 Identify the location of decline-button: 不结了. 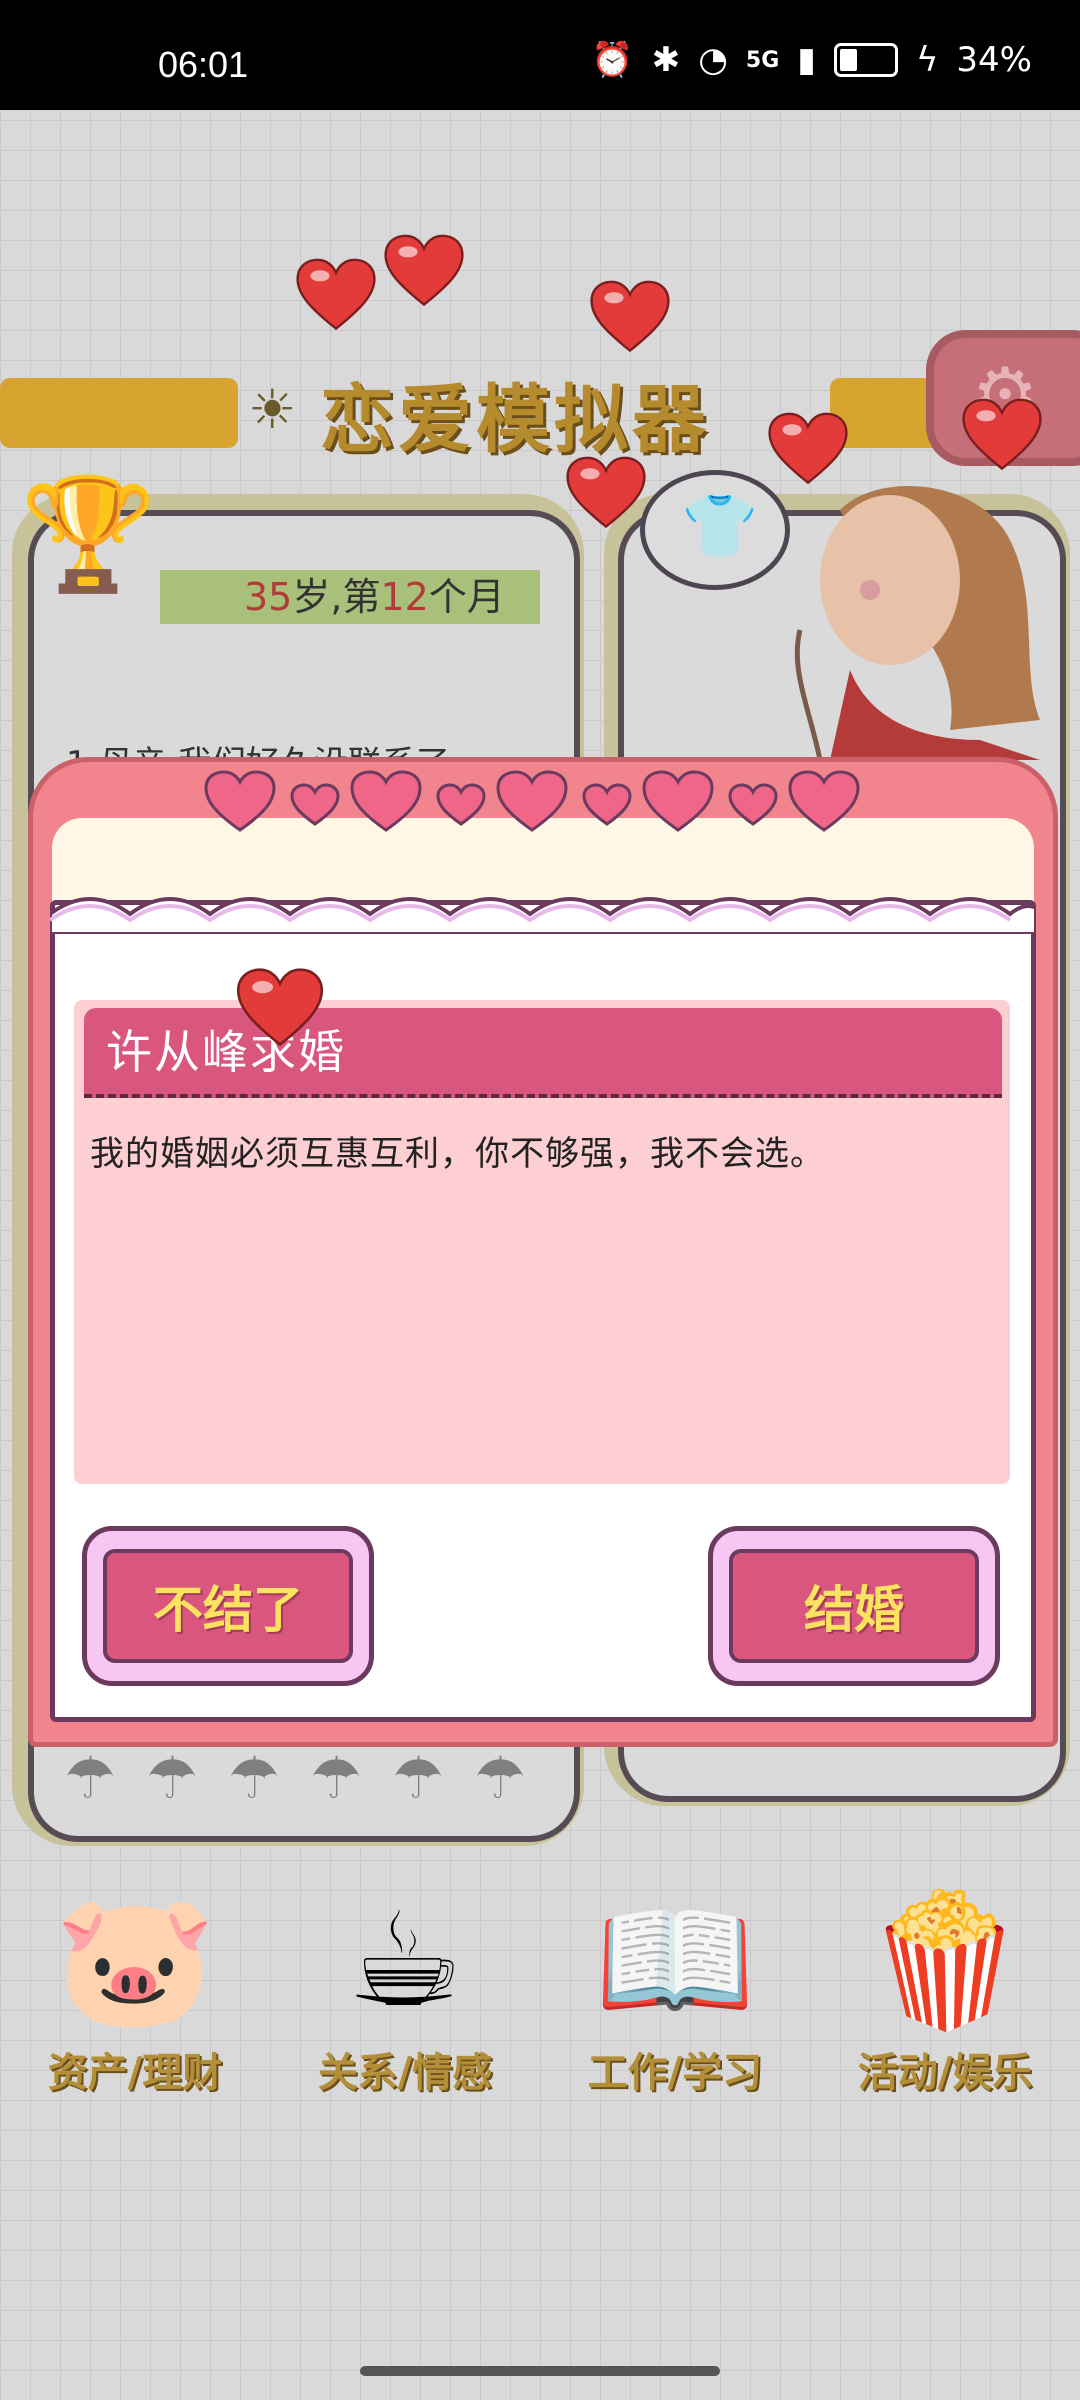
(228, 1606).